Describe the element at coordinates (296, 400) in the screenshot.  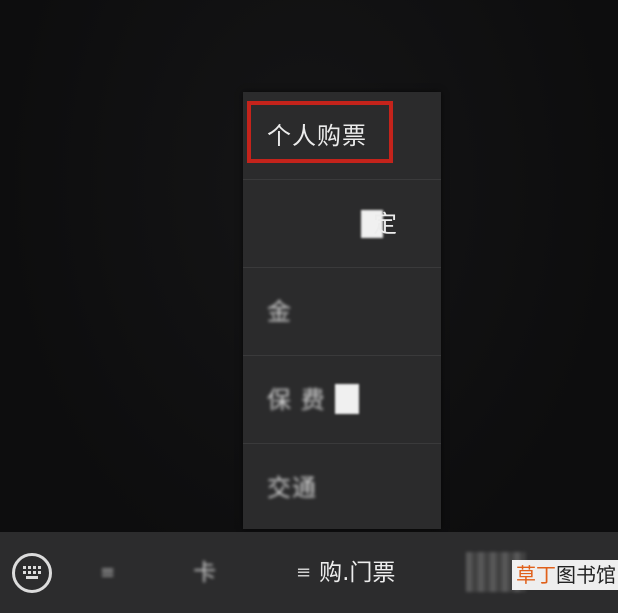
I see `menu-item-label: 保 费` at that location.